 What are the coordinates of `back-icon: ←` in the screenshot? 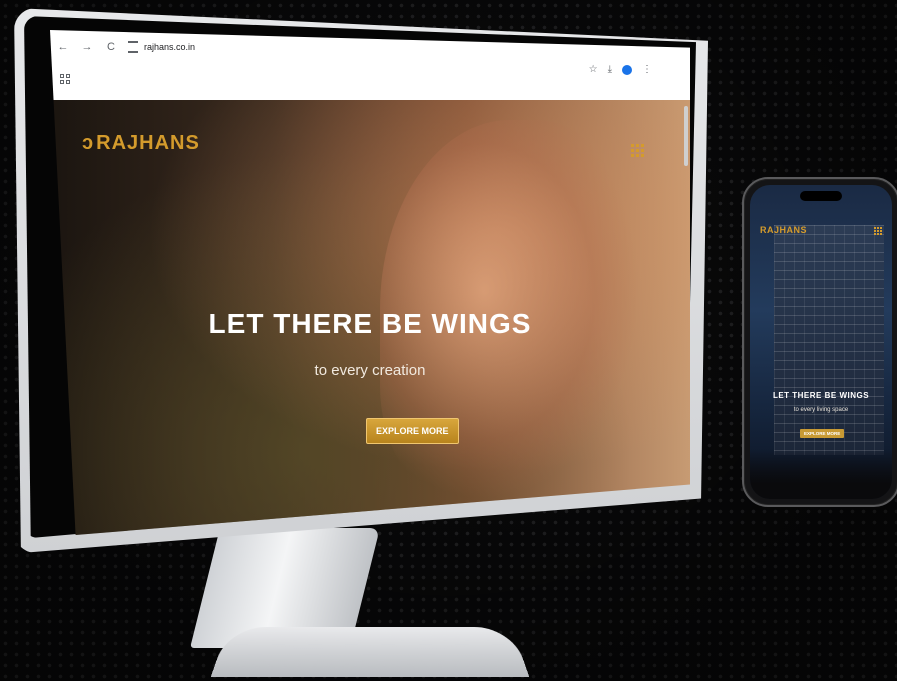 It's located at (63, 47).